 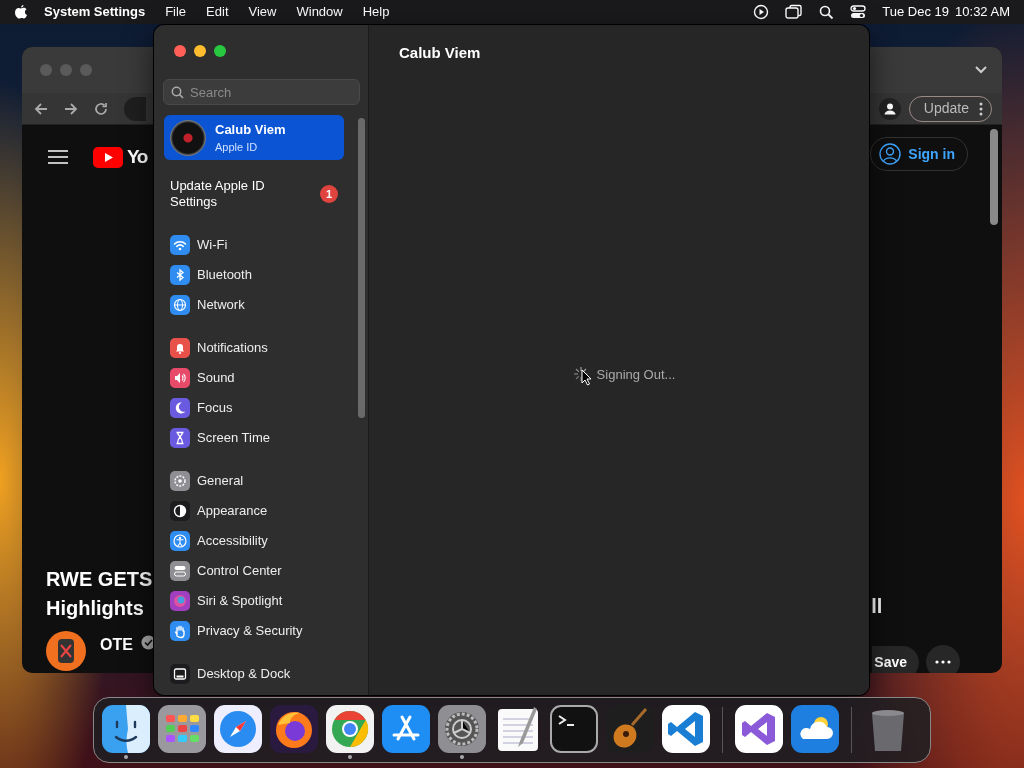 I want to click on menu-time: 10:32 AM, so click(x=982, y=12).